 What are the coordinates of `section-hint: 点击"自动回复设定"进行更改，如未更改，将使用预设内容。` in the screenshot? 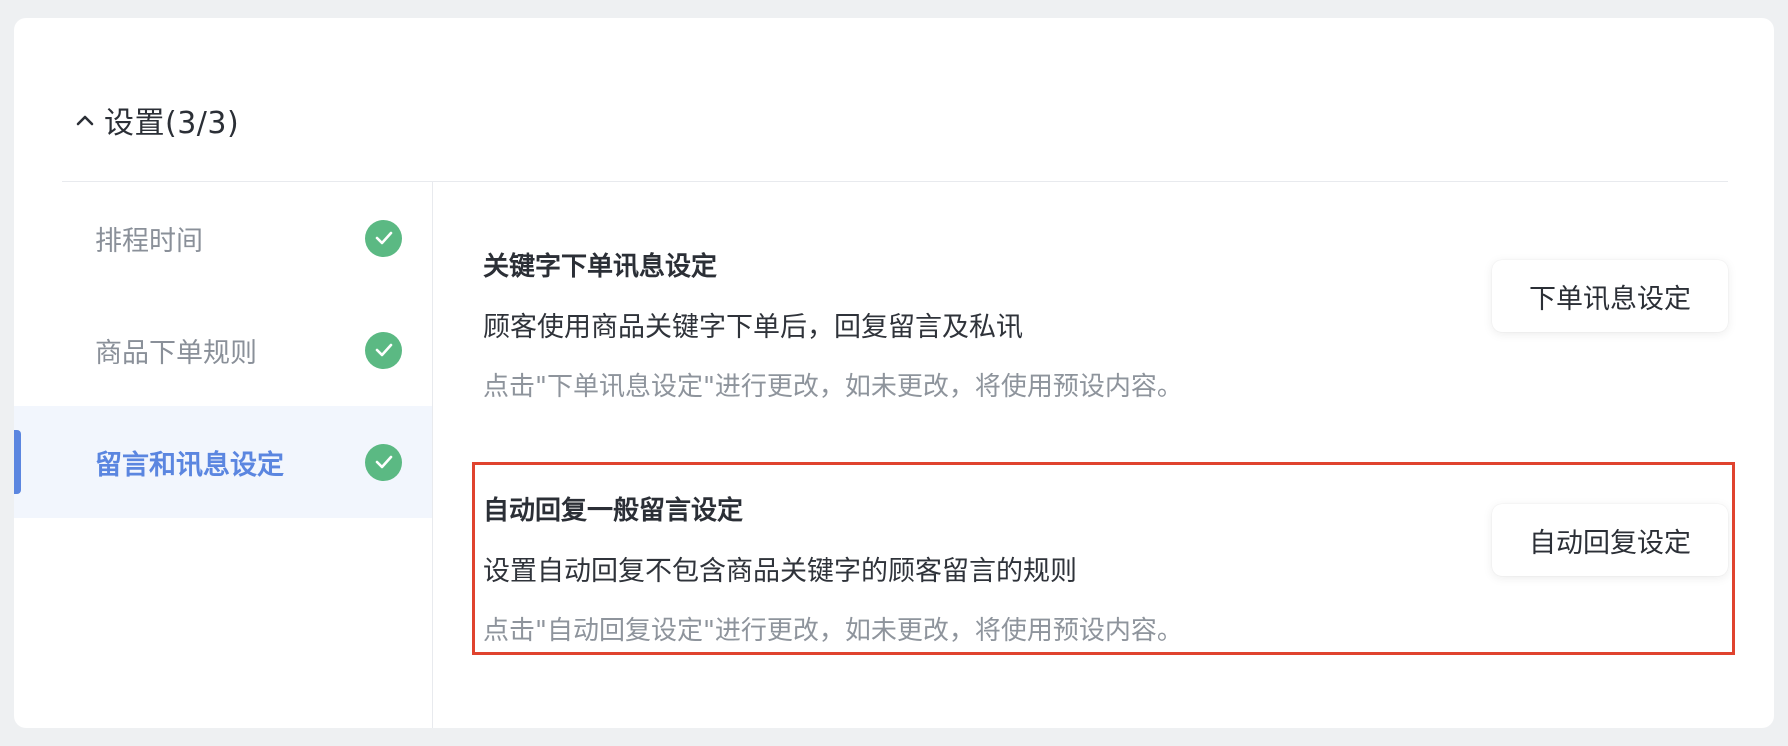 It's located at (833, 631).